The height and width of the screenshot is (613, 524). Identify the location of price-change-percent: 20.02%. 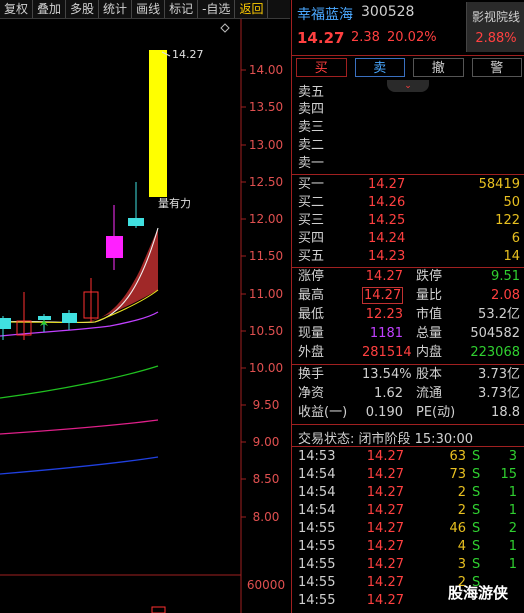
(412, 37).